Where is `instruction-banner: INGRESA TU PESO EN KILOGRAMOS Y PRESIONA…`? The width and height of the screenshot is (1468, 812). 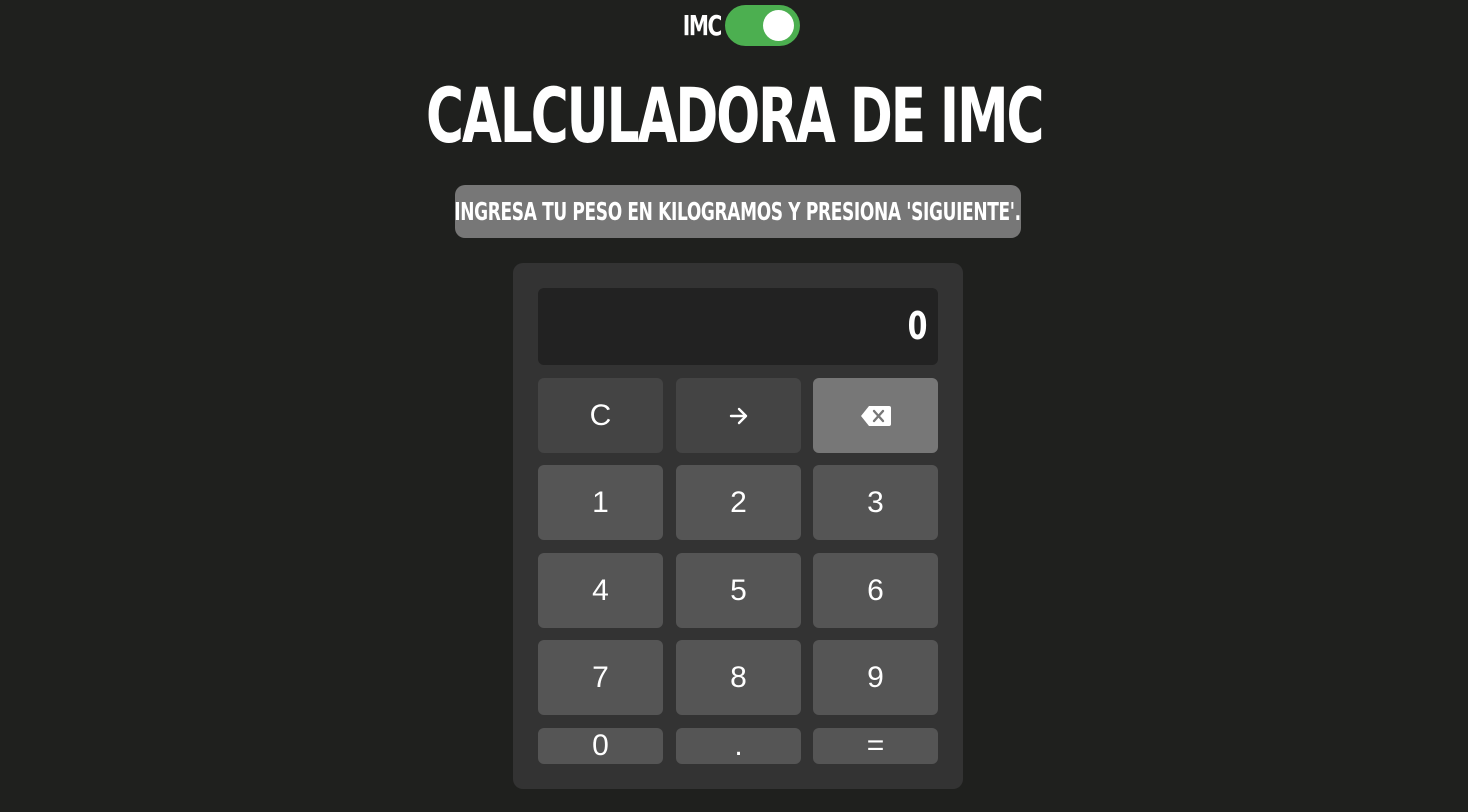
instruction-banner: INGRESA TU PESO EN KILOGRAMOS Y PRESIONA… is located at coordinates (738, 211).